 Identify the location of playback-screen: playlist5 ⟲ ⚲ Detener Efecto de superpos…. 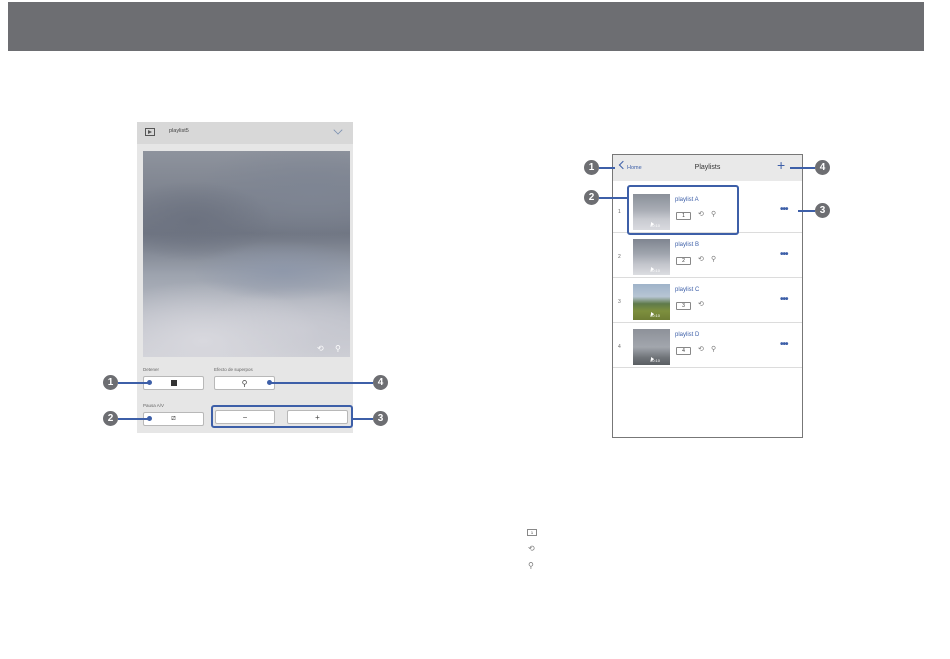
(245, 277).